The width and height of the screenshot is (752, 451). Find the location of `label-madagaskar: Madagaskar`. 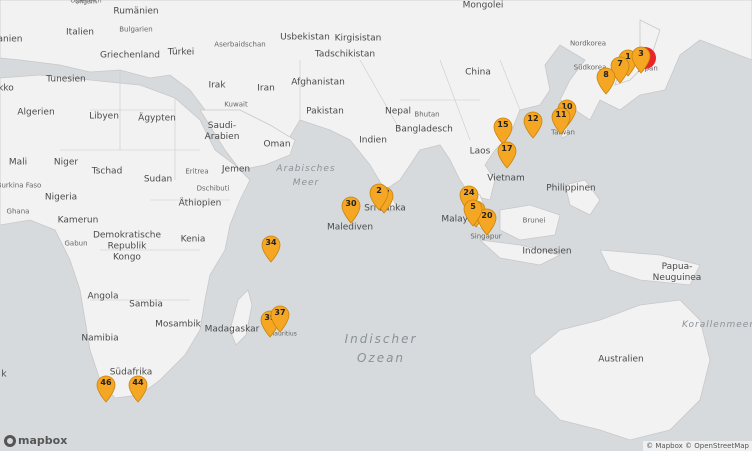

label-madagaskar: Madagaskar is located at coordinates (232, 329).